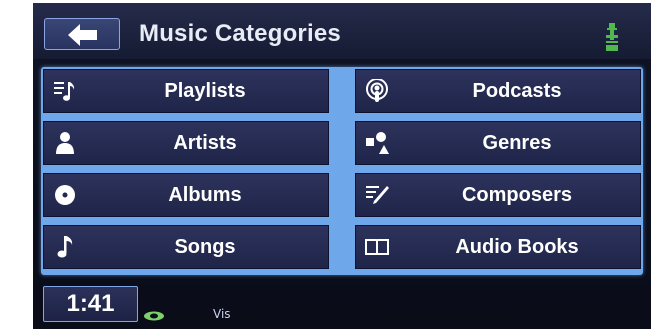  I want to click on category-label: Artists, so click(205, 143).